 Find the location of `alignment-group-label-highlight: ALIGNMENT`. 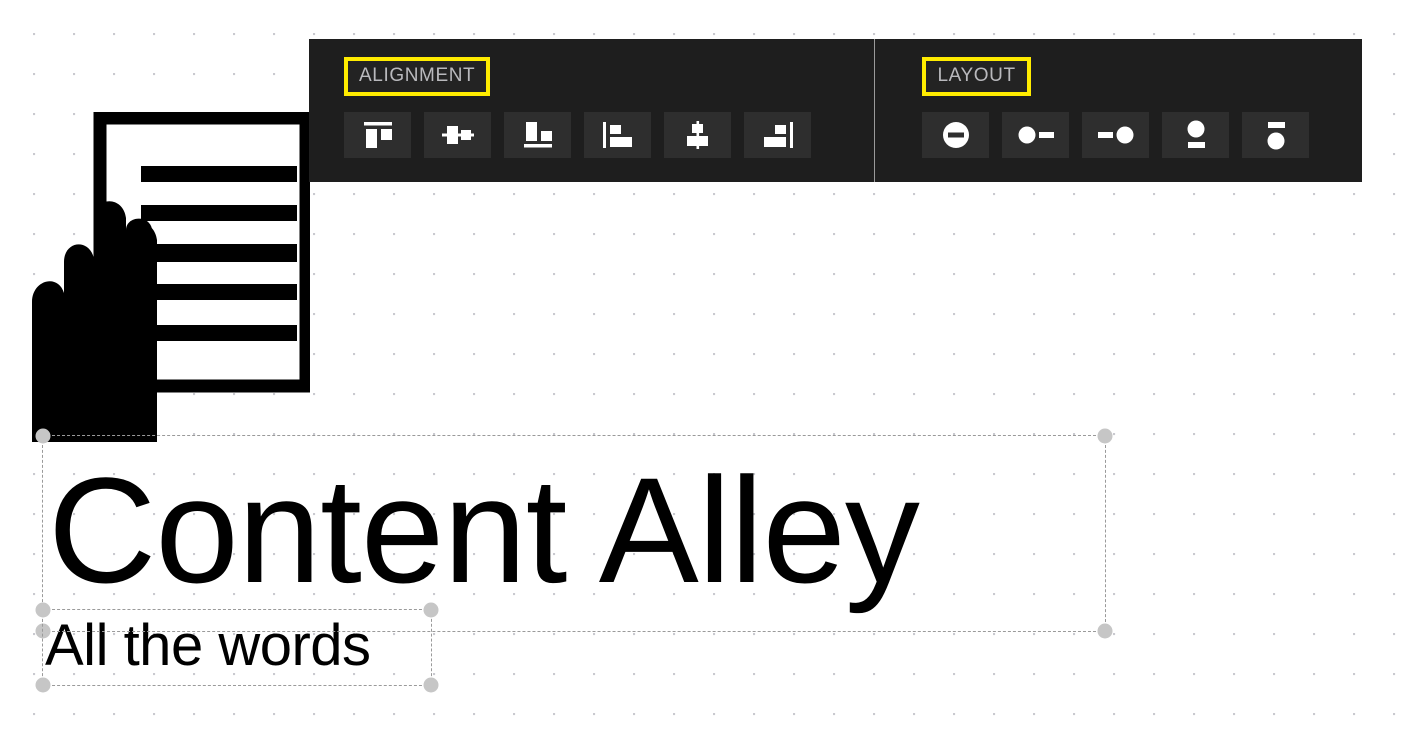

alignment-group-label-highlight: ALIGNMENT is located at coordinates (417, 76).